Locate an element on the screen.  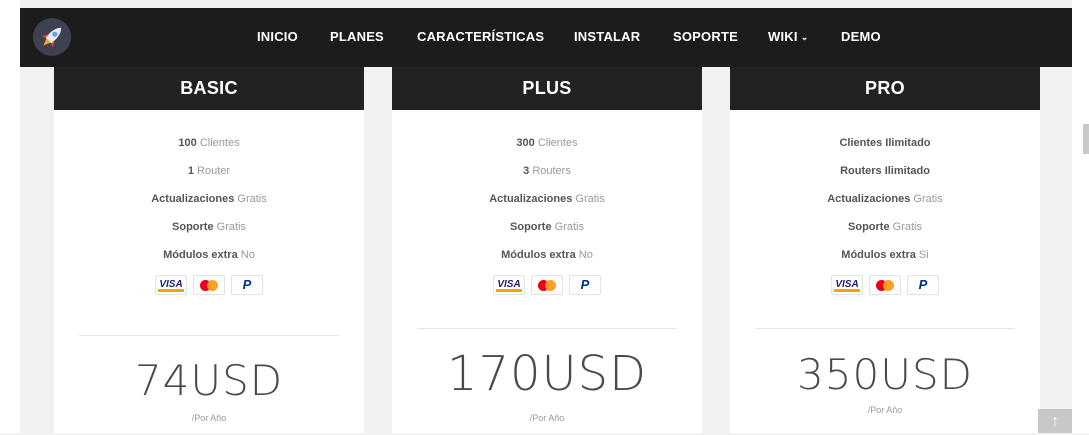
nav-item-wiki: WIKI ⌄ is located at coordinates (788, 36).